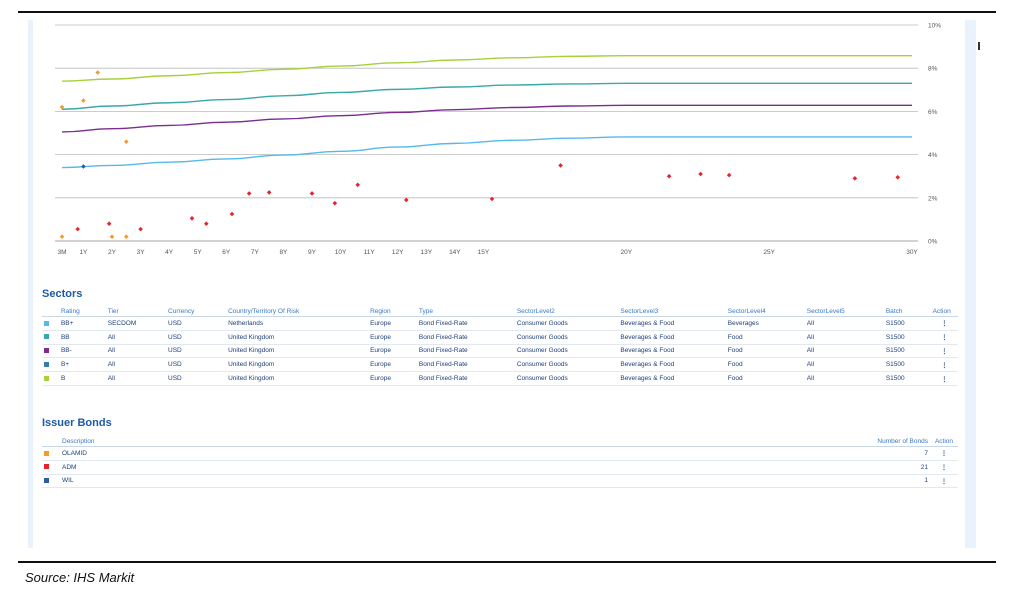  What do you see at coordinates (888, 441) in the screenshot?
I see `issuer-column-header: Number of Bonds` at bounding box center [888, 441].